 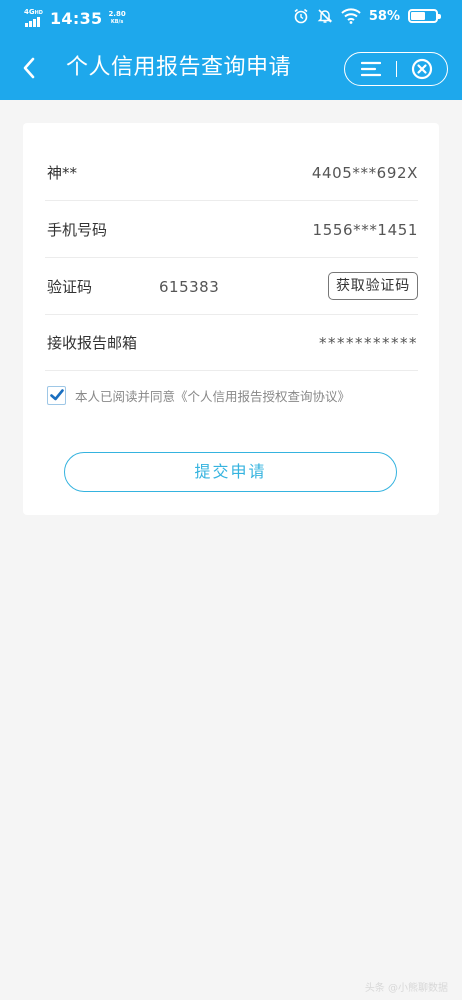 I want to click on agreement-row: 本人已阅读并同意《个人信用报告授权查询协议》, so click(x=198, y=395).